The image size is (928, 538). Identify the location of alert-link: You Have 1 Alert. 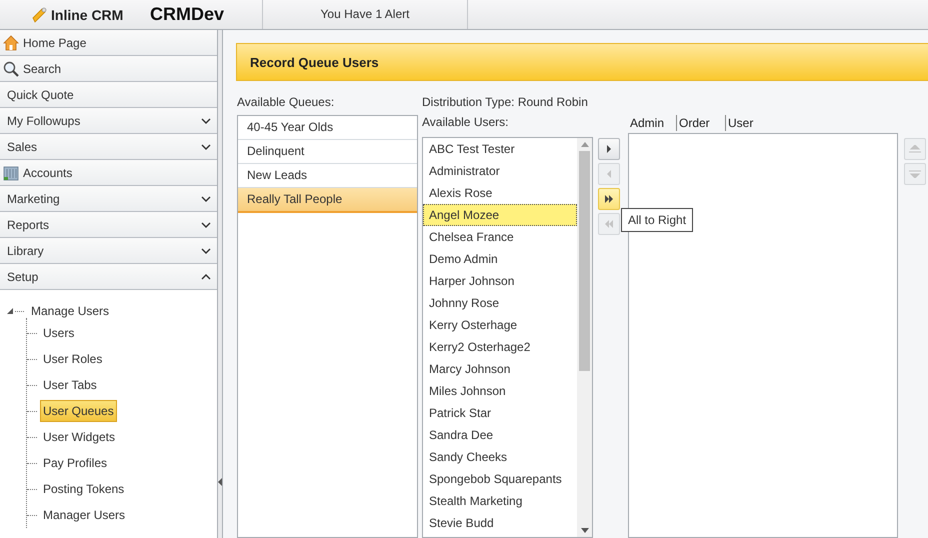
(365, 14).